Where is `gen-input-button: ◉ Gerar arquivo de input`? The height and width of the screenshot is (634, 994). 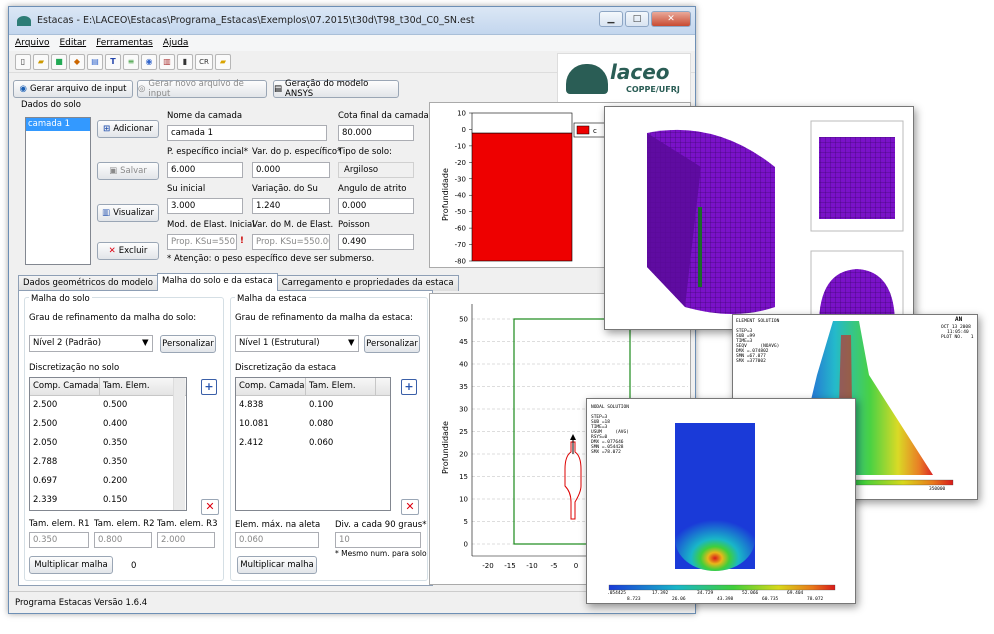
gen-input-button: ◉ Gerar arquivo de input is located at coordinates (73, 89).